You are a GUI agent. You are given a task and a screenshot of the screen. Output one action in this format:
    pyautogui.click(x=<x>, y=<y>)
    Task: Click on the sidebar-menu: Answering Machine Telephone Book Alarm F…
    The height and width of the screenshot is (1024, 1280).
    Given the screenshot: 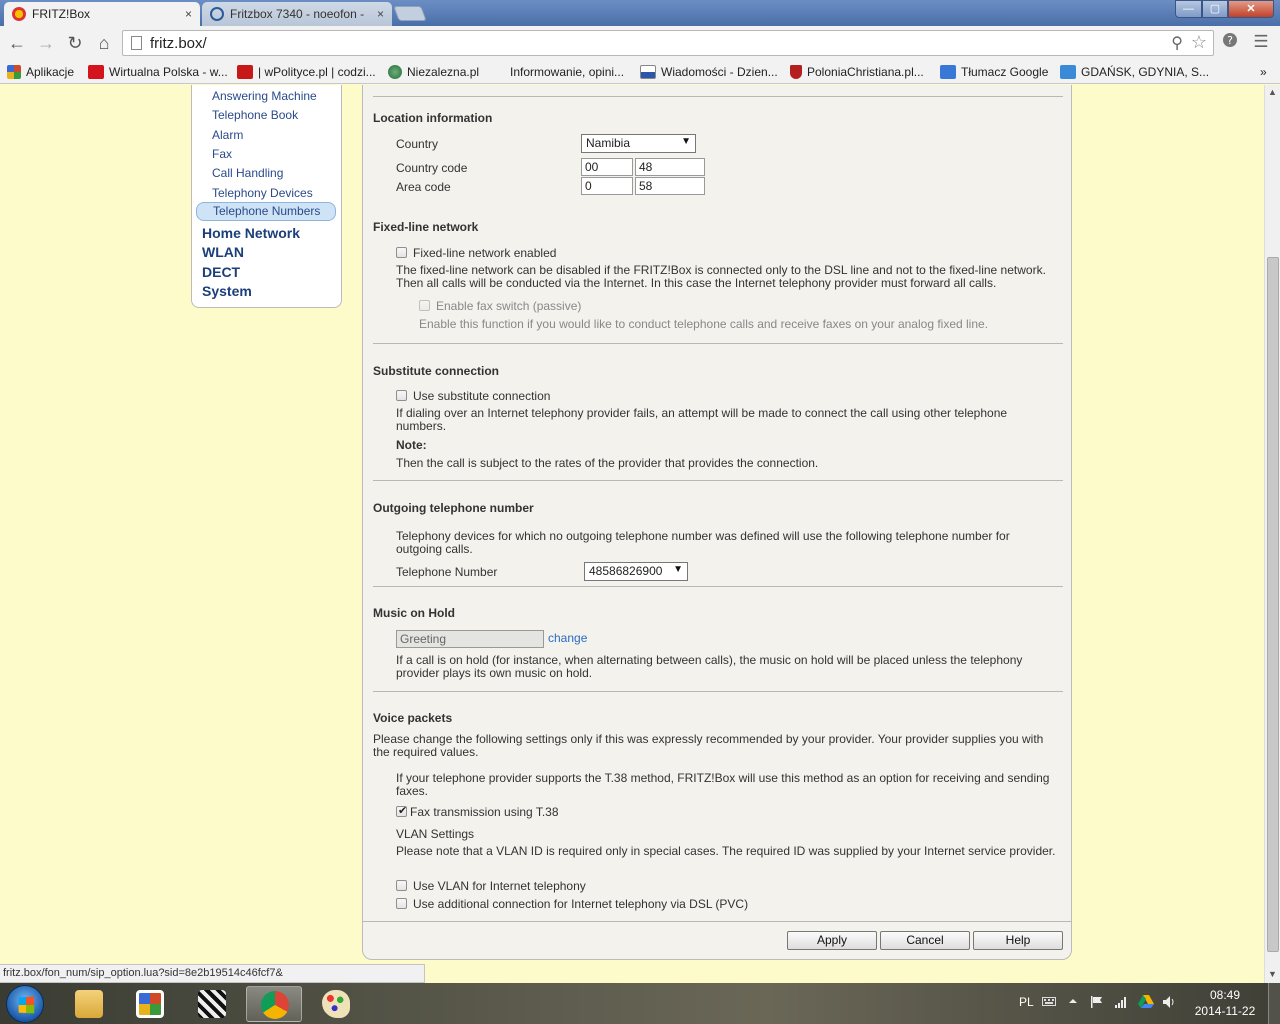 What is the action you would take?
    pyautogui.click(x=266, y=196)
    